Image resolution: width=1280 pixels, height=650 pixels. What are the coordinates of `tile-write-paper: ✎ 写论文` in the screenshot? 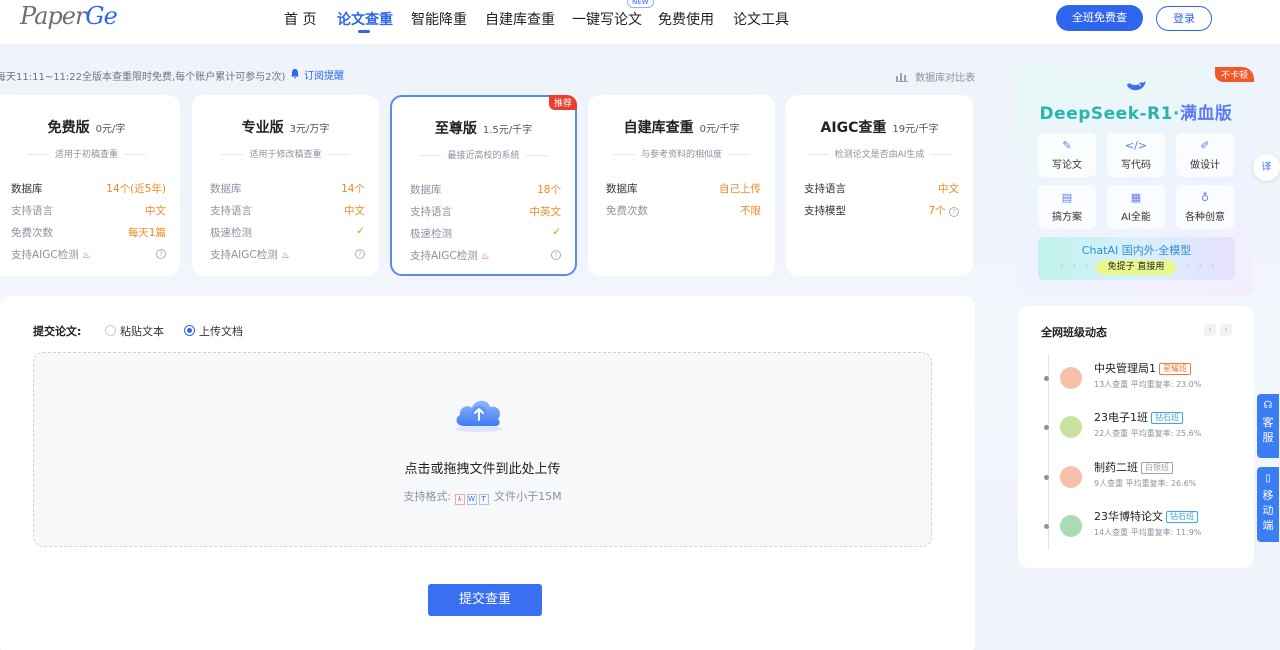 It's located at (1067, 155).